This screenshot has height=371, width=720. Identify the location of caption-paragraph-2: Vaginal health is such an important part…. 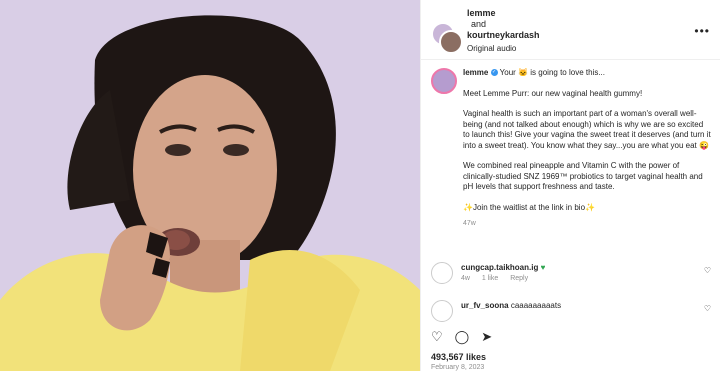
(587, 129).